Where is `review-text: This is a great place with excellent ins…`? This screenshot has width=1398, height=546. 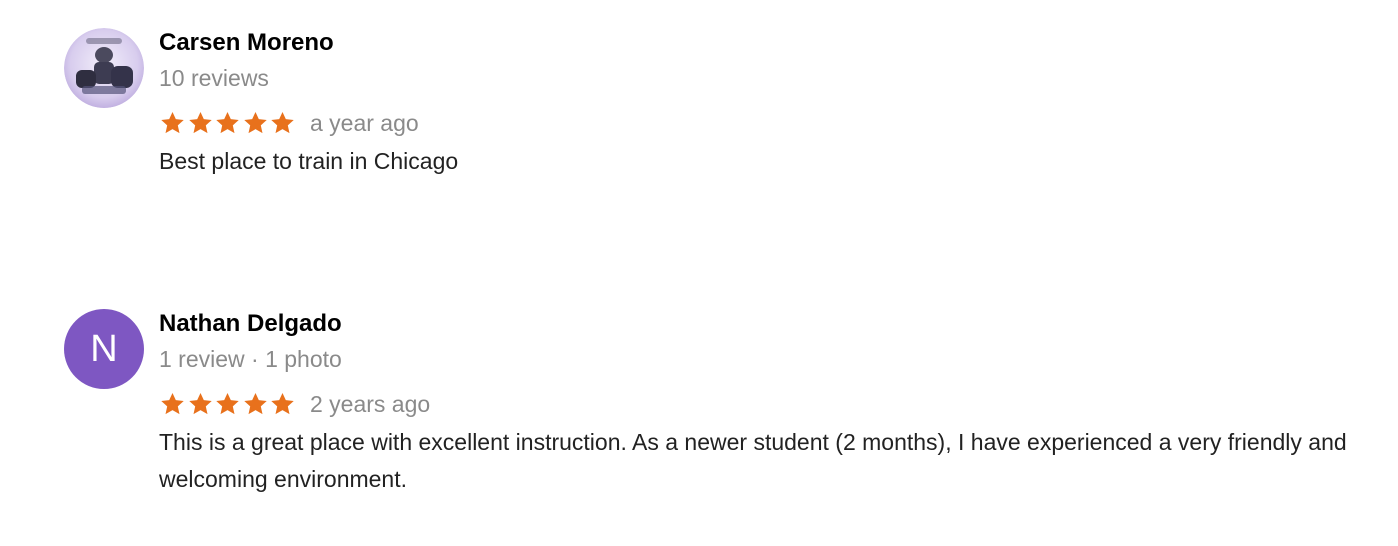 review-text: This is a great place with excellent ins… is located at coordinates (753, 460).